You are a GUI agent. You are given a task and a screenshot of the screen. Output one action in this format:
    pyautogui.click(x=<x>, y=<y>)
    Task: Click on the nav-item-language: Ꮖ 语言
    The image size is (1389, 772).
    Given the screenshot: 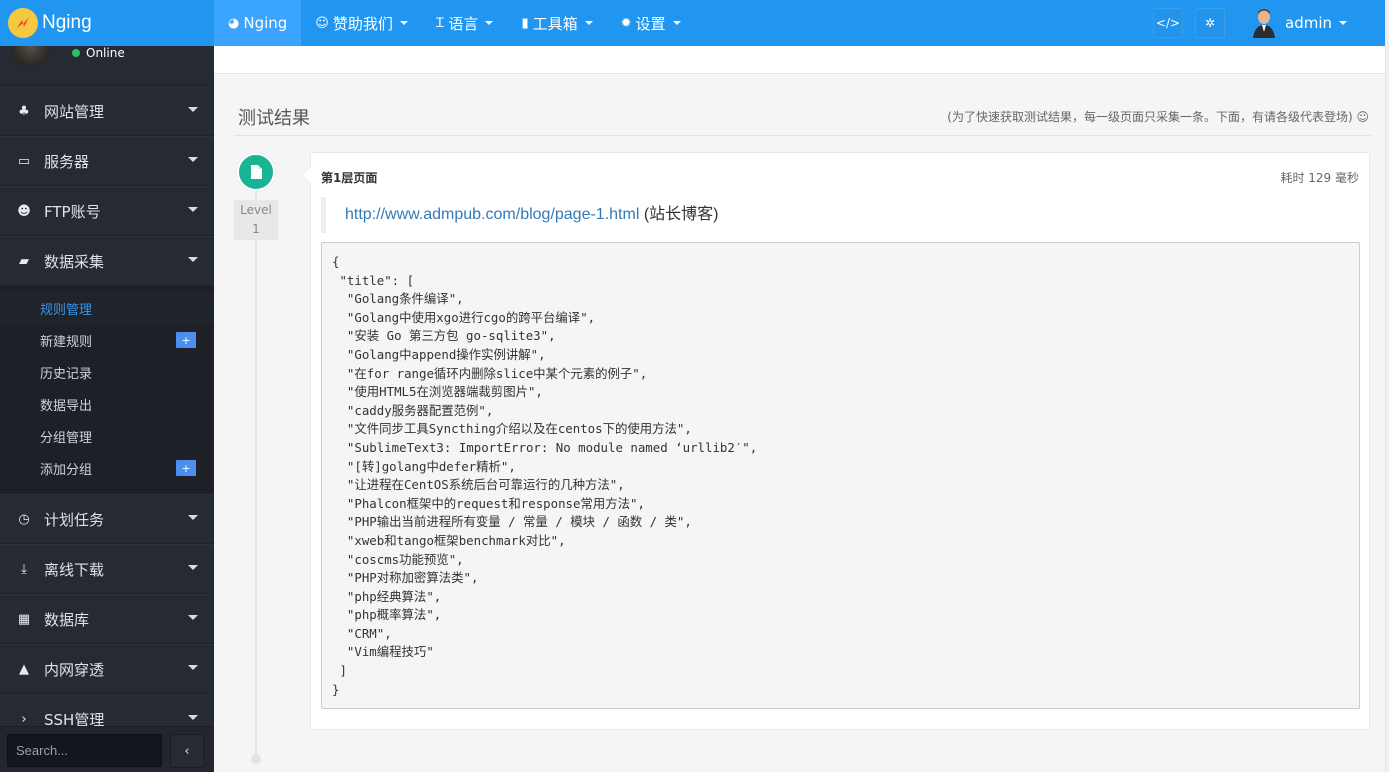 What is the action you would take?
    pyautogui.click(x=465, y=23)
    